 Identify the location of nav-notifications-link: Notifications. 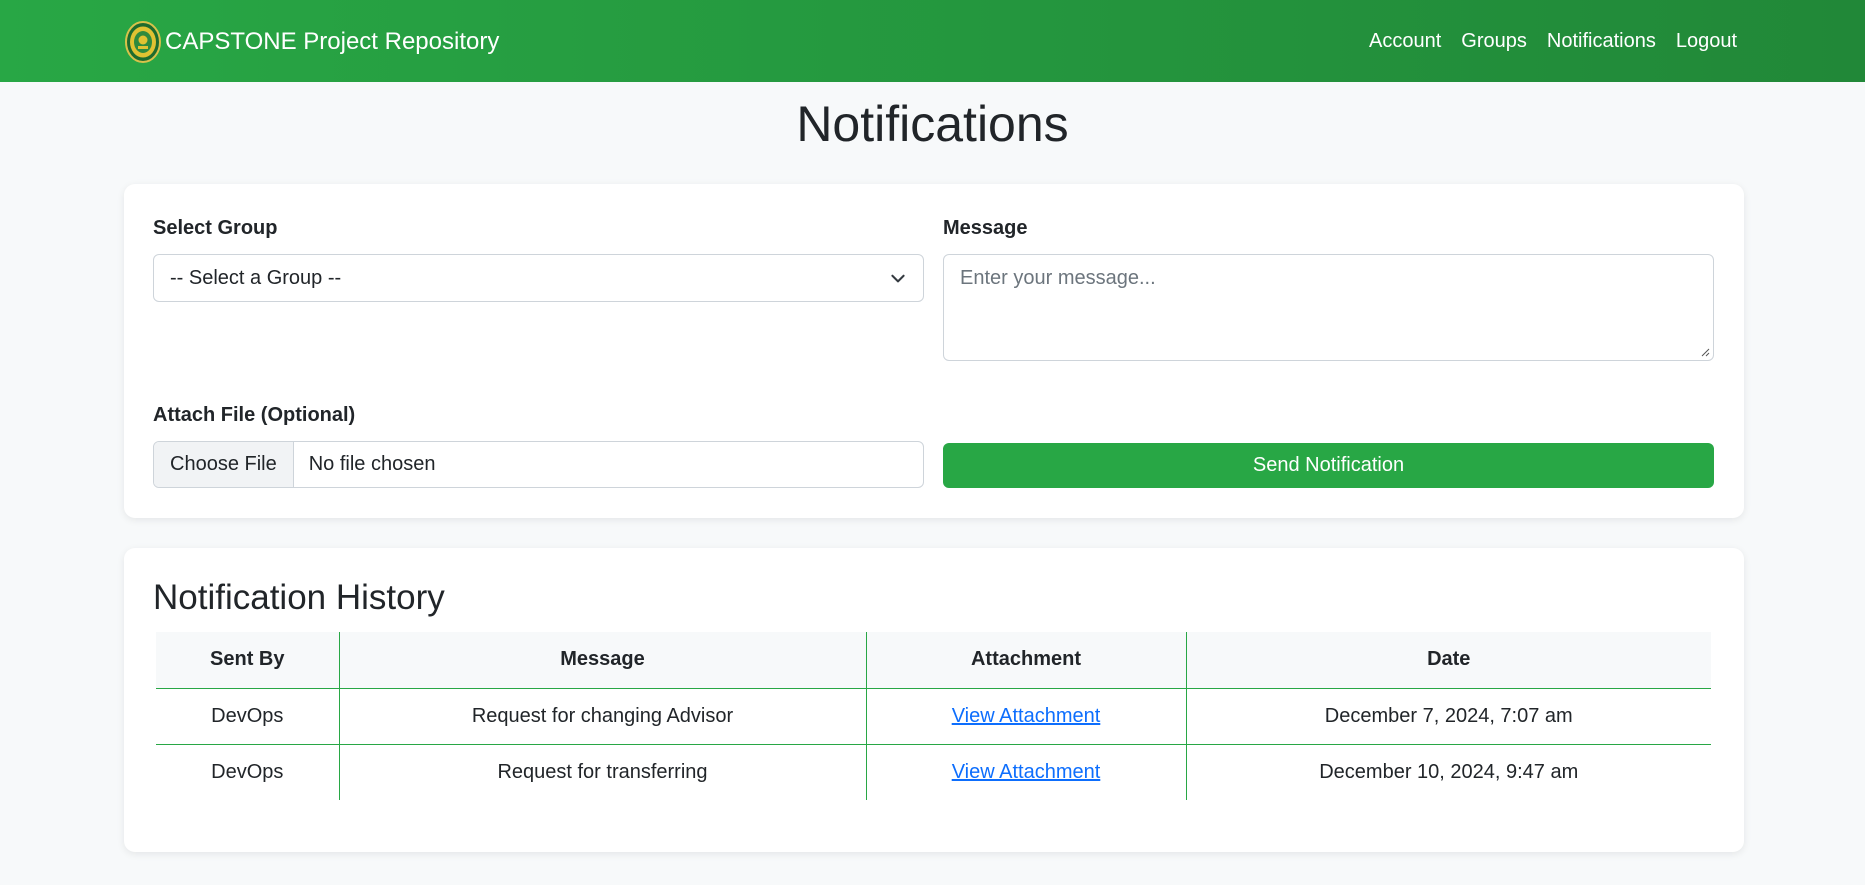
(1601, 41).